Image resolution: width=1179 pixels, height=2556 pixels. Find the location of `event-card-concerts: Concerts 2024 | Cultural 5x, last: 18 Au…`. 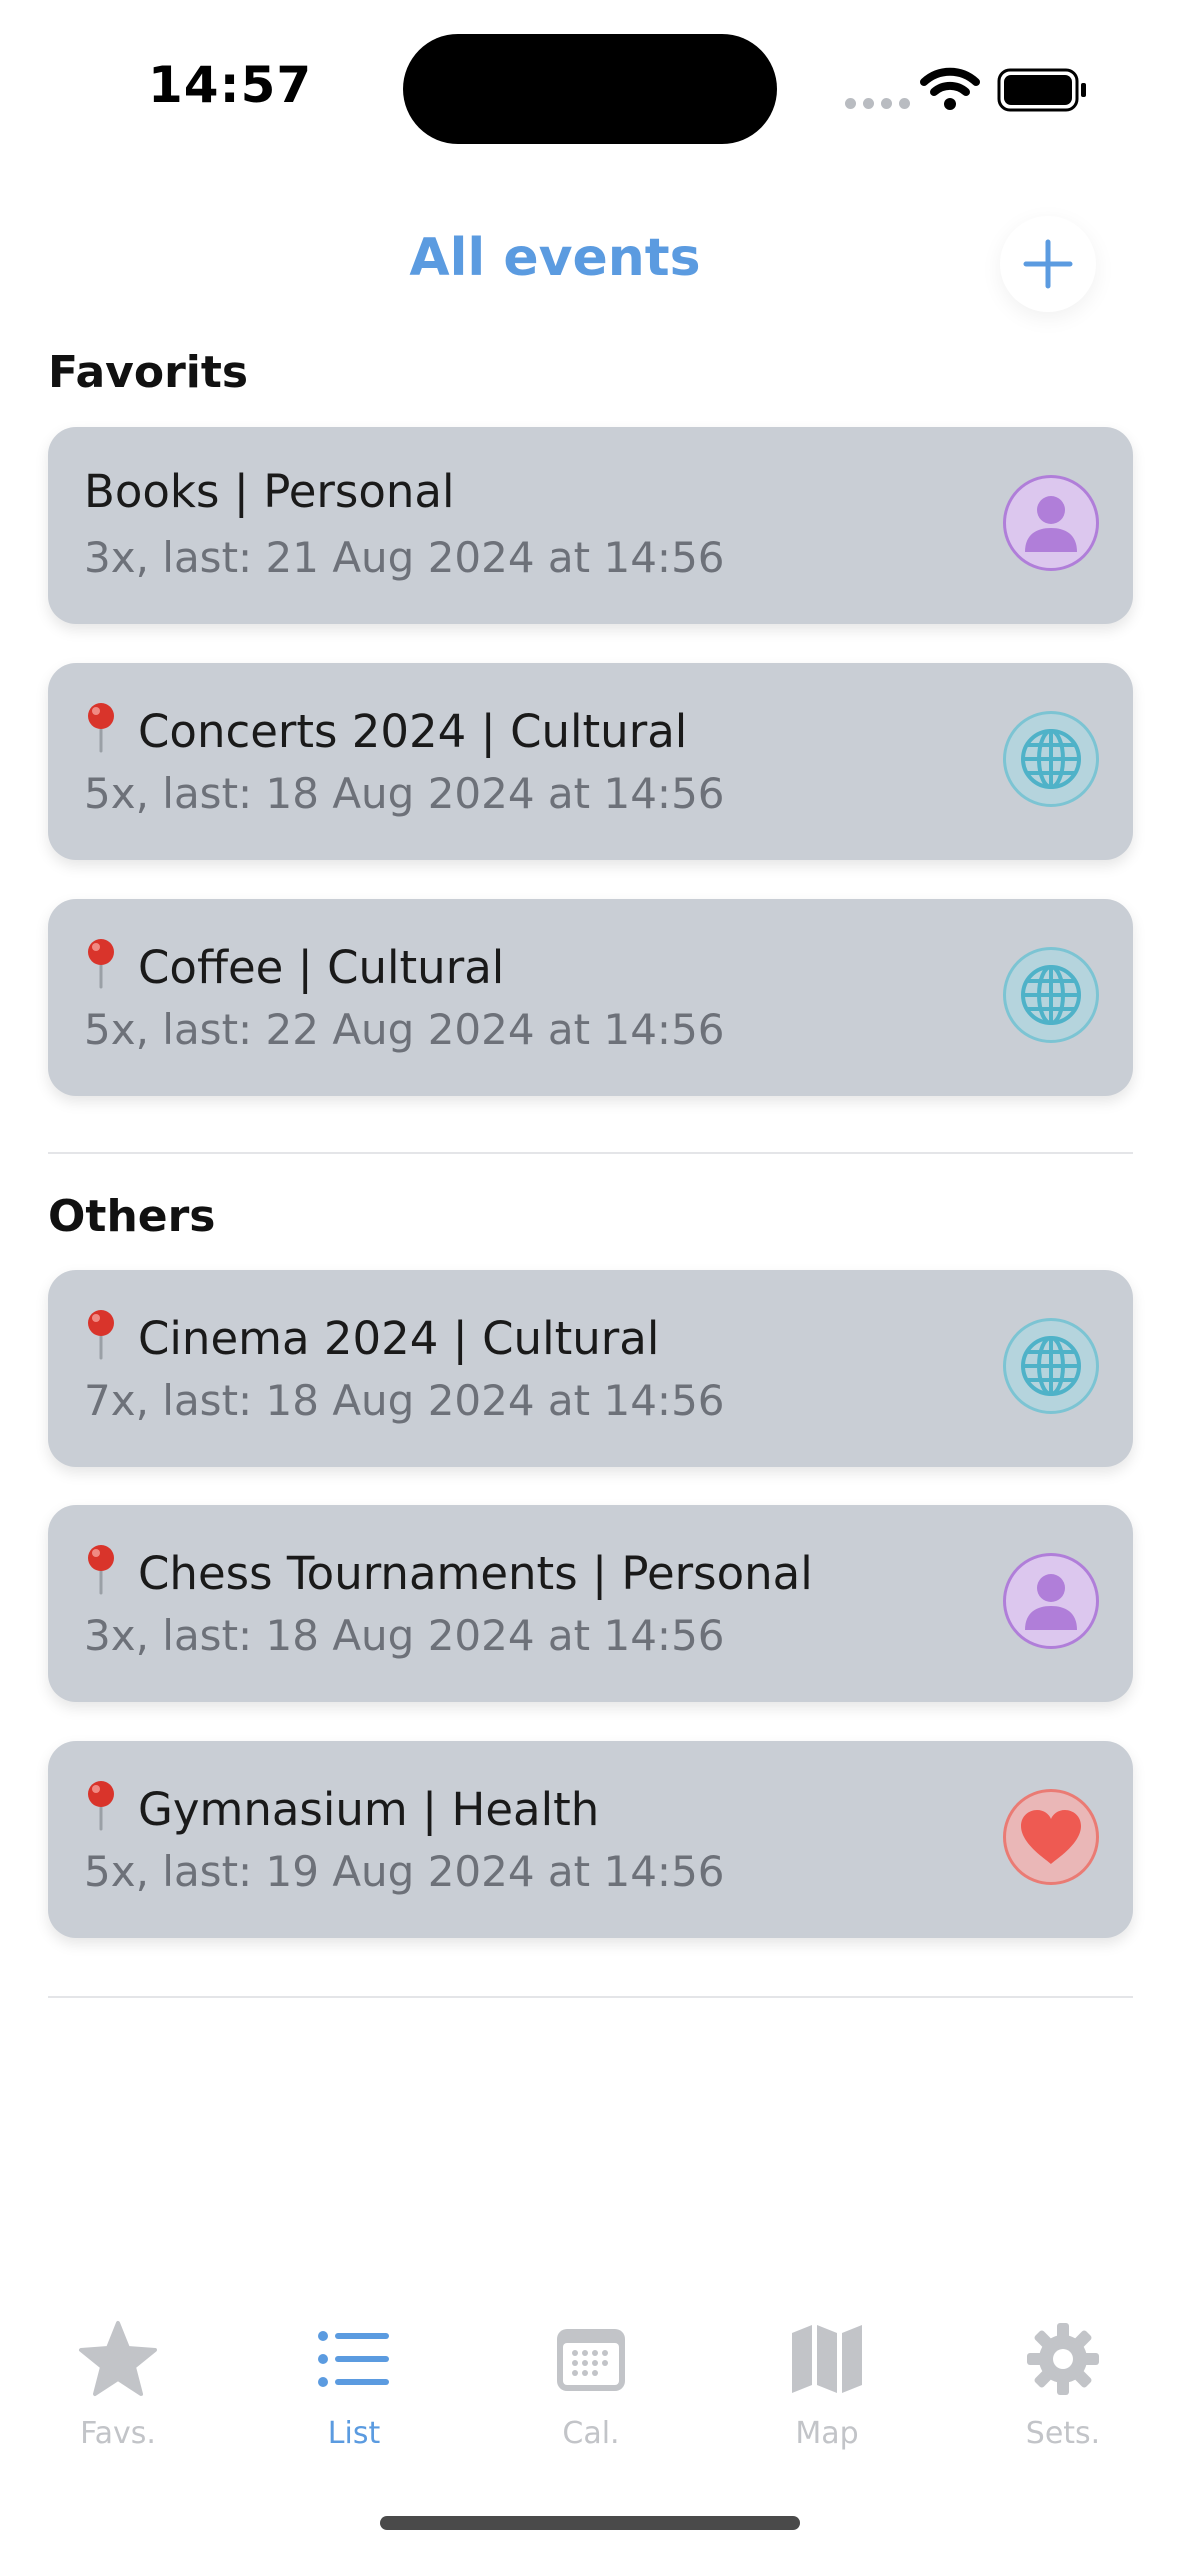

event-card-concerts: Concerts 2024 | Cultural 5x, last: 18 Au… is located at coordinates (590, 761).